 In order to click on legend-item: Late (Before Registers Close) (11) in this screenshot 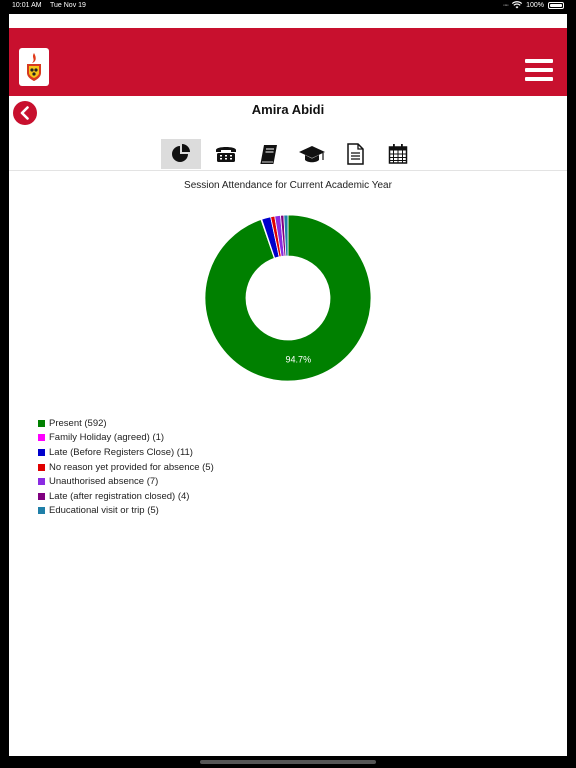, I will do `click(126, 452)`.